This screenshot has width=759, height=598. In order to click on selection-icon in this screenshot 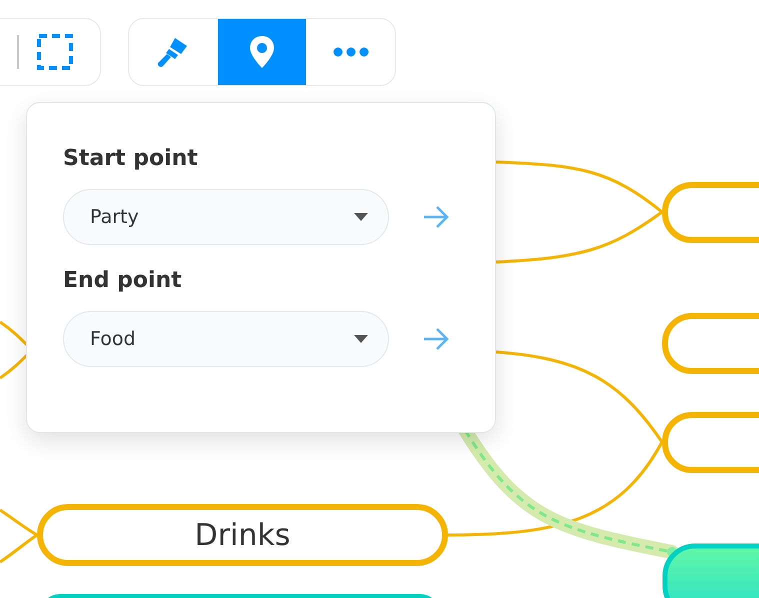, I will do `click(55, 52)`.